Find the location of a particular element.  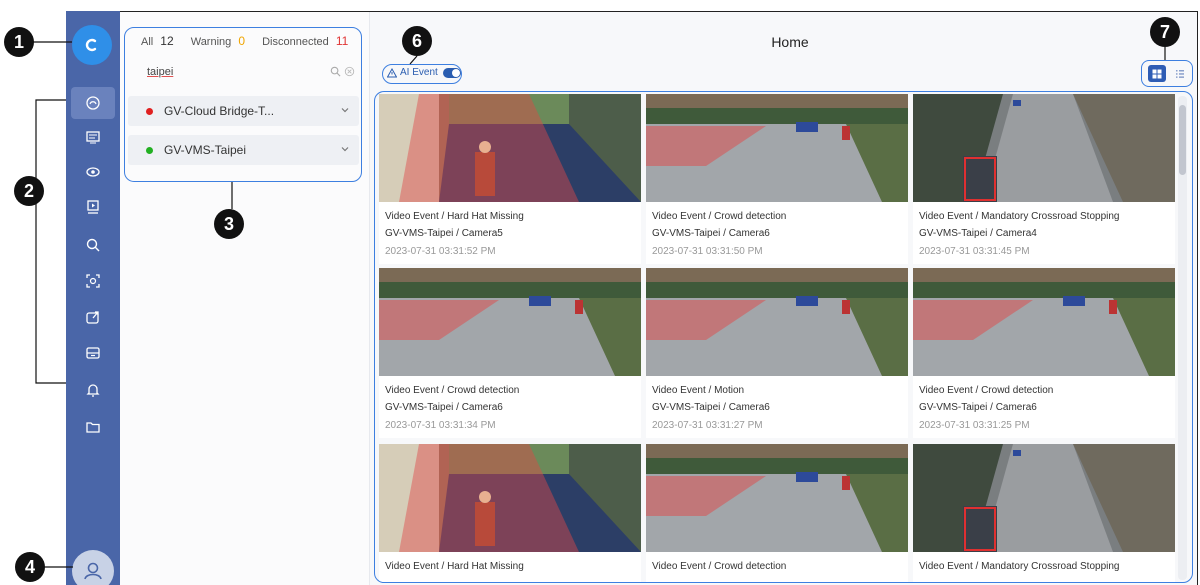

grid-view-button is located at coordinates (1157, 73).